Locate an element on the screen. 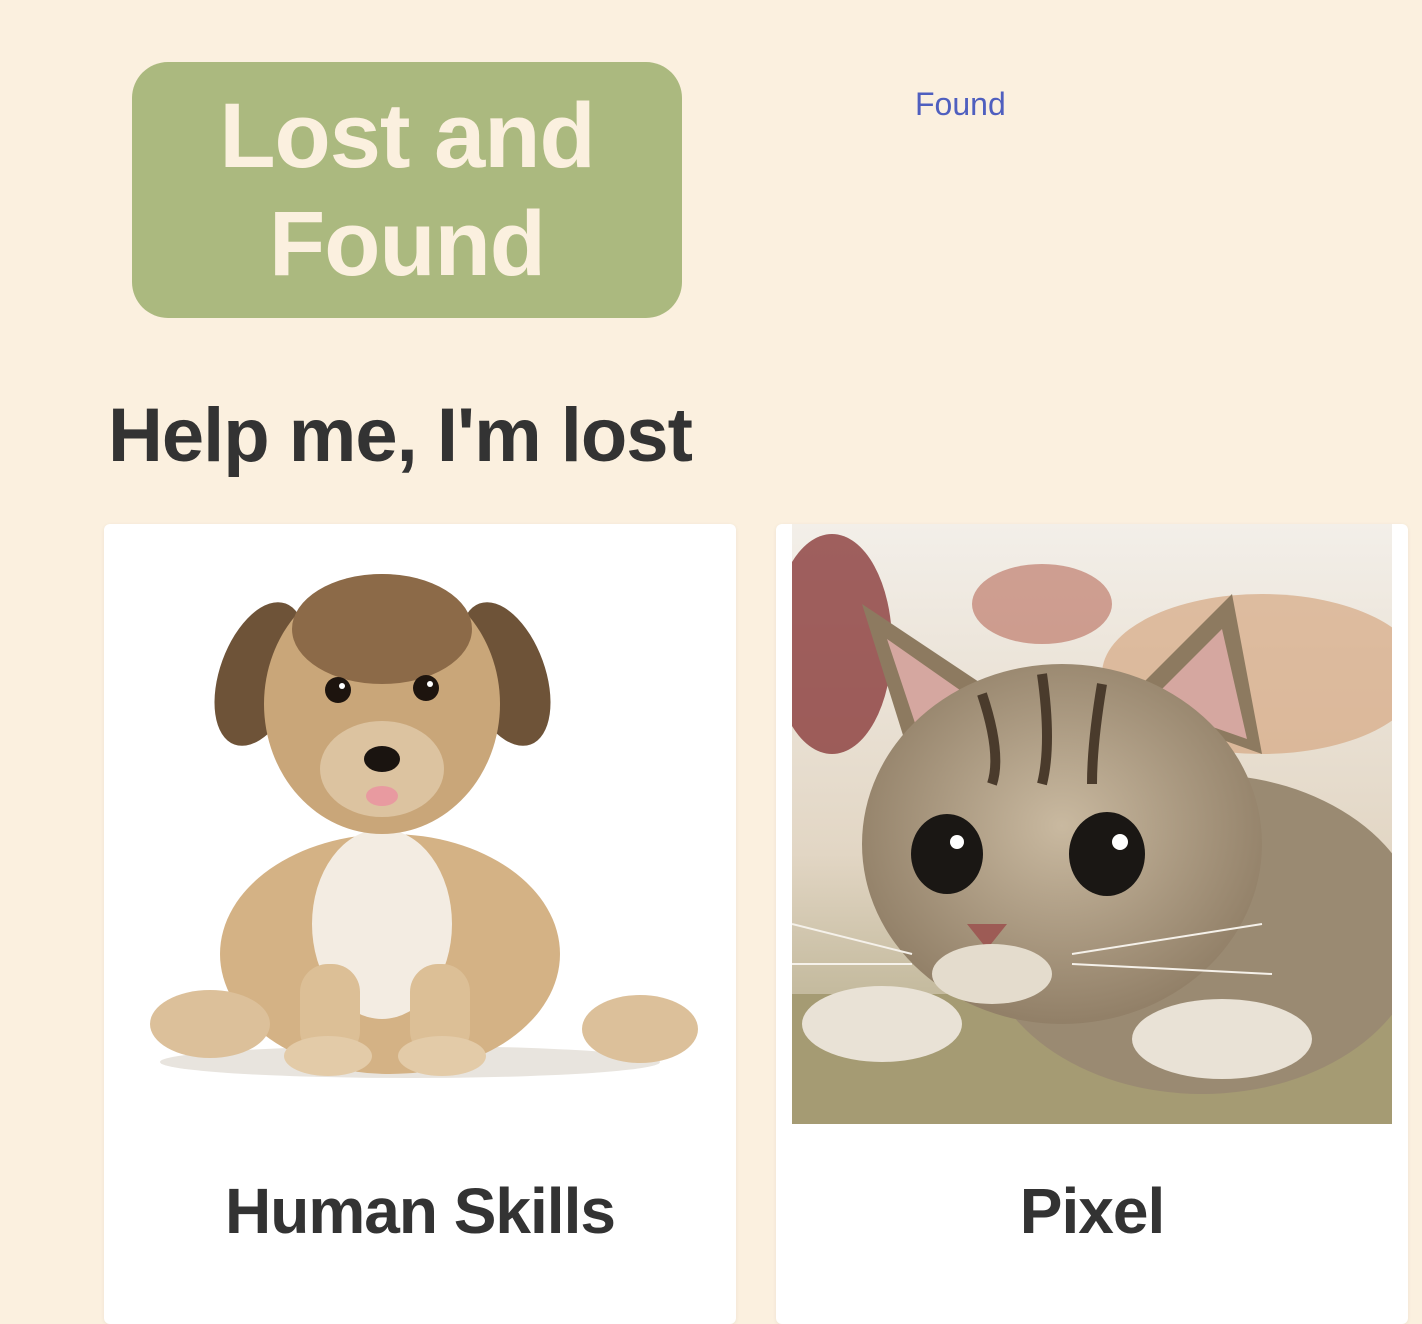 The height and width of the screenshot is (1324, 1422). nav-link-found: Found is located at coordinates (960, 104).